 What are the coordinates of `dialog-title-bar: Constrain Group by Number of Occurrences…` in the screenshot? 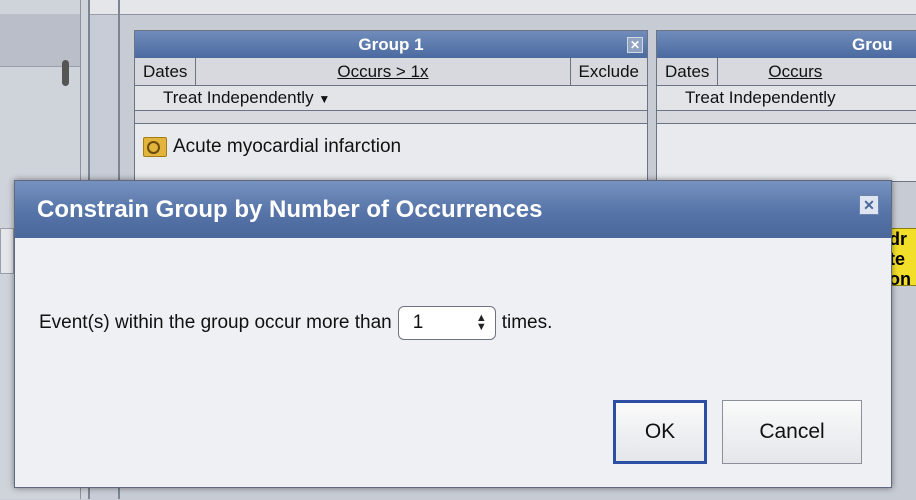 It's located at (453, 209).